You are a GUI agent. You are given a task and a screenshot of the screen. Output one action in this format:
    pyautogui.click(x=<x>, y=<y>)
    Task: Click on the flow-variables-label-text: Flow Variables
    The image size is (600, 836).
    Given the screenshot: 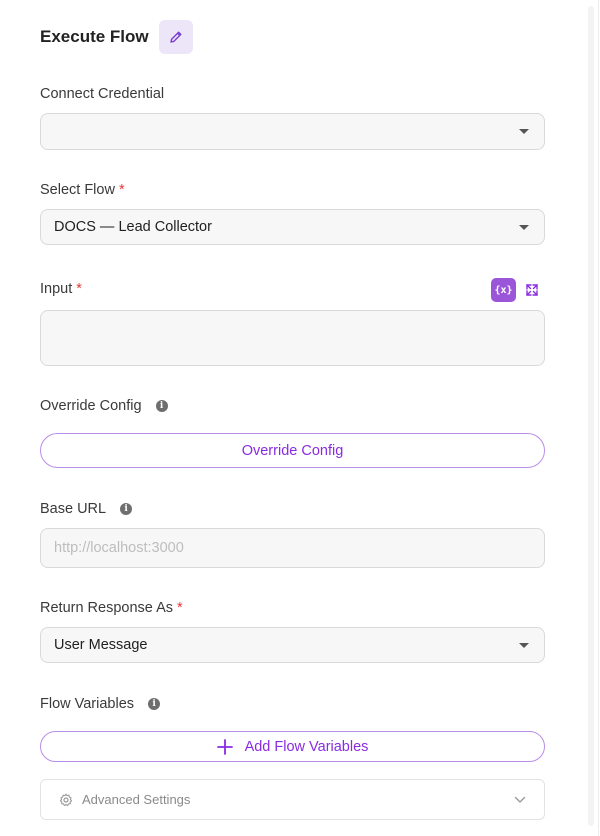 What is the action you would take?
    pyautogui.click(x=87, y=704)
    